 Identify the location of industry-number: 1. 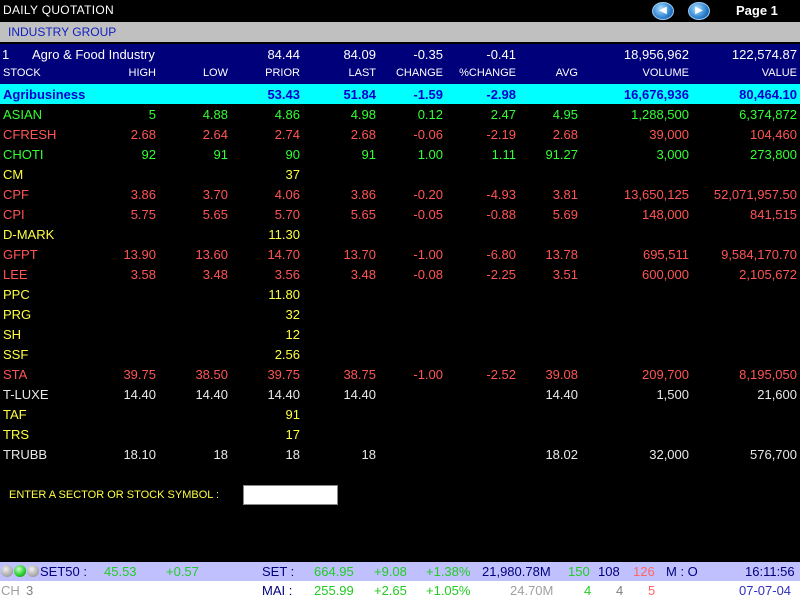
(6, 54).